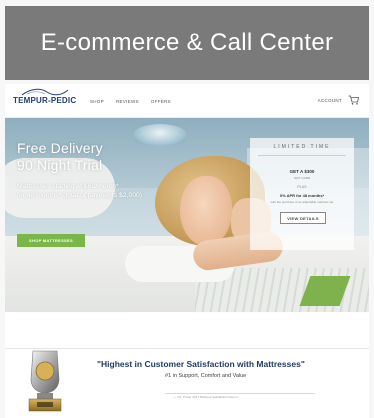 The image size is (374, 418). What do you see at coordinates (60, 165) in the screenshot?
I see `hero-headline-trial: 90 Night Trial` at bounding box center [60, 165].